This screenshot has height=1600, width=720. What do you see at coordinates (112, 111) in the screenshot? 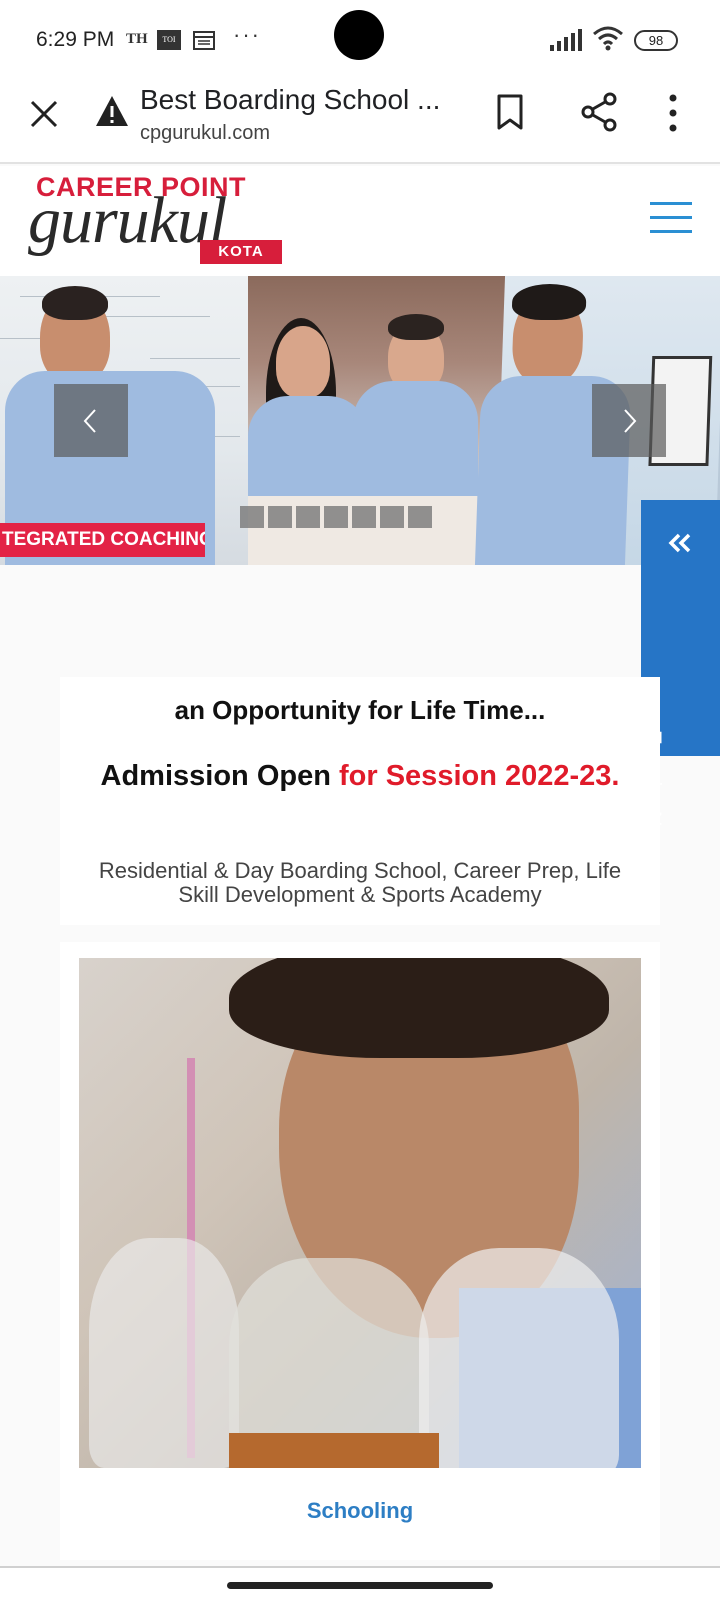
I see `warning-icon` at bounding box center [112, 111].